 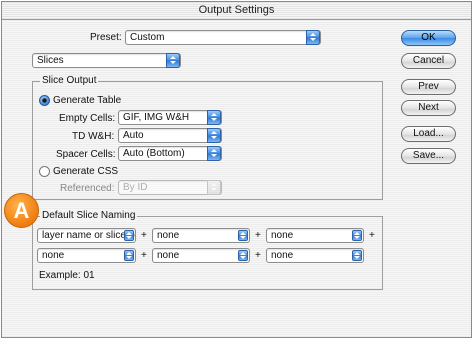 What do you see at coordinates (44, 100) in the screenshot?
I see `generate-table-radio` at bounding box center [44, 100].